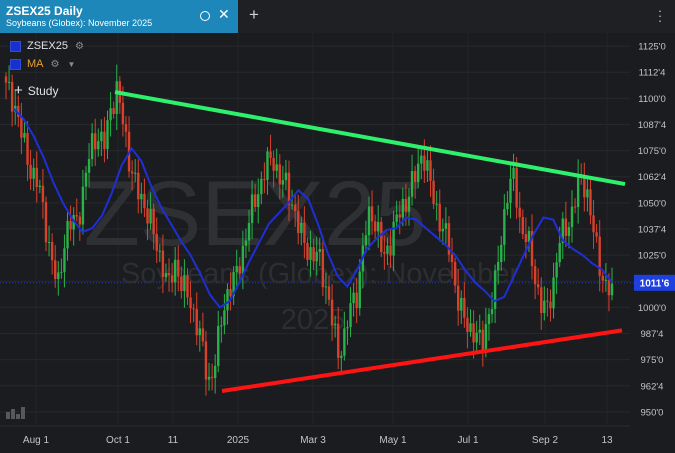 This screenshot has width=675, height=453. Describe the element at coordinates (205, 16) in the screenshot. I see `circle-icon` at that location.